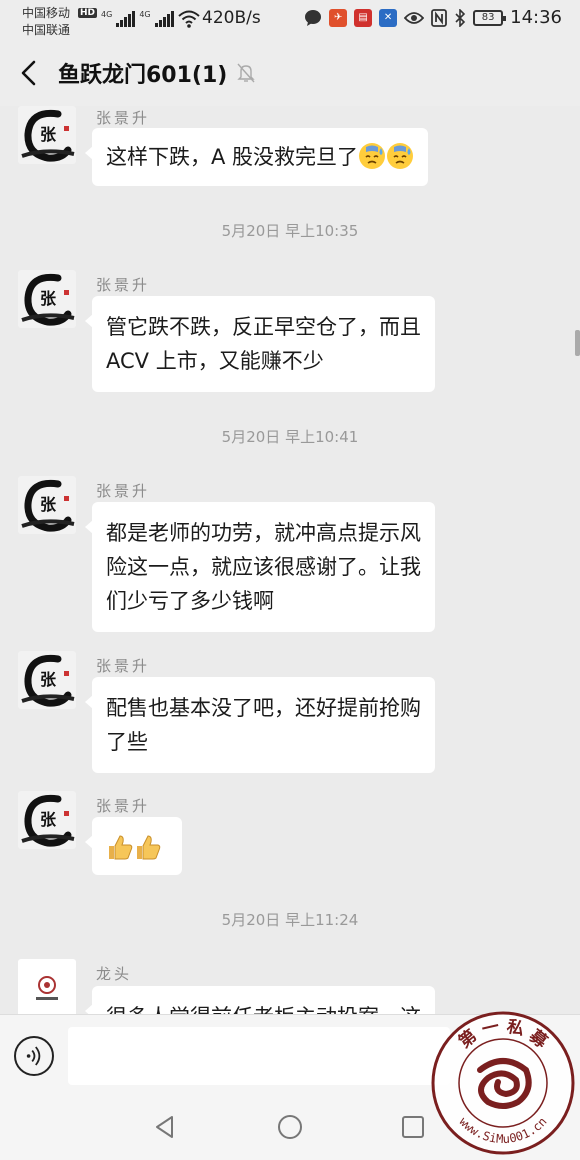  I want to click on nav-back-icon, so click(165, 1127).